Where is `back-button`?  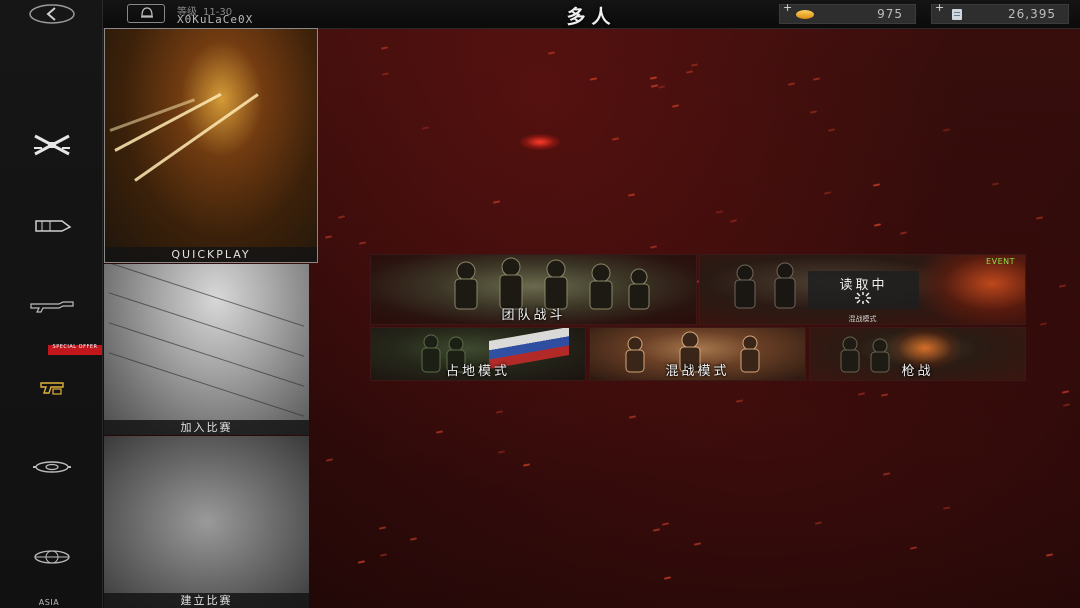 back-button is located at coordinates (51, 14).